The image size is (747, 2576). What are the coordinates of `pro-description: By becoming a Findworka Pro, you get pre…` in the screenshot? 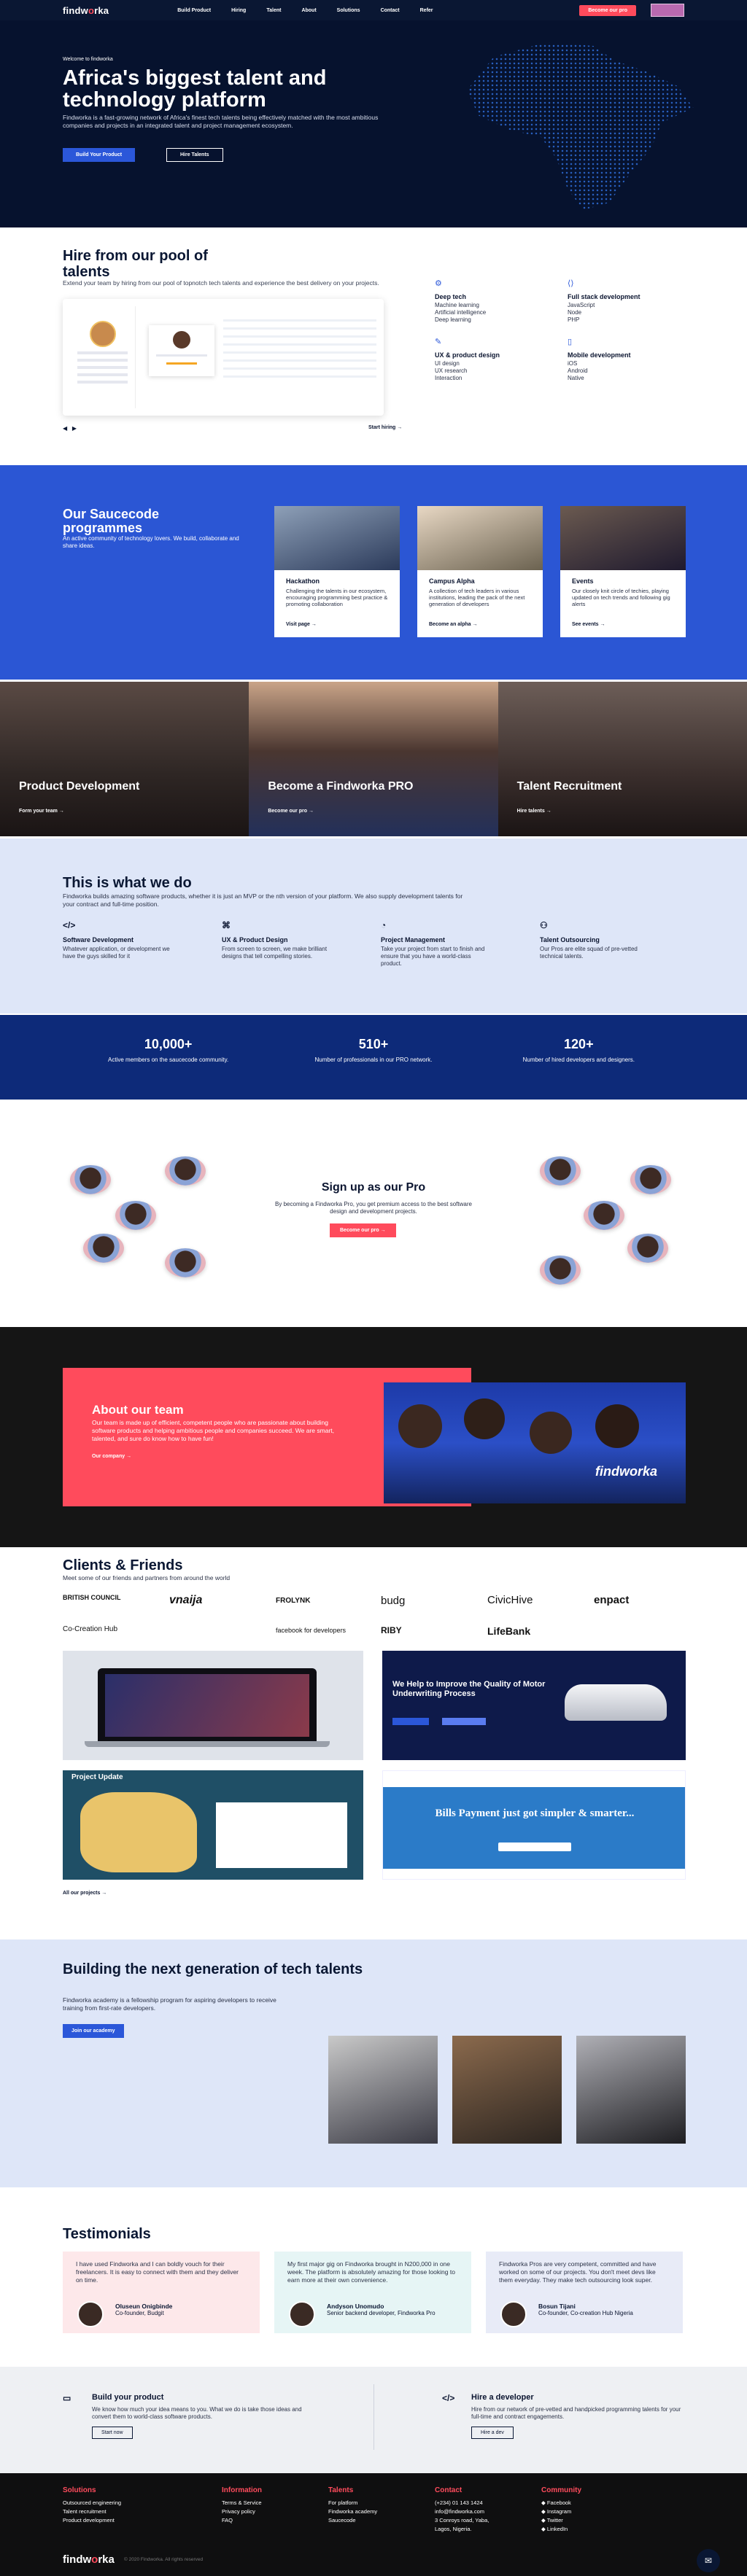 It's located at (373, 1208).